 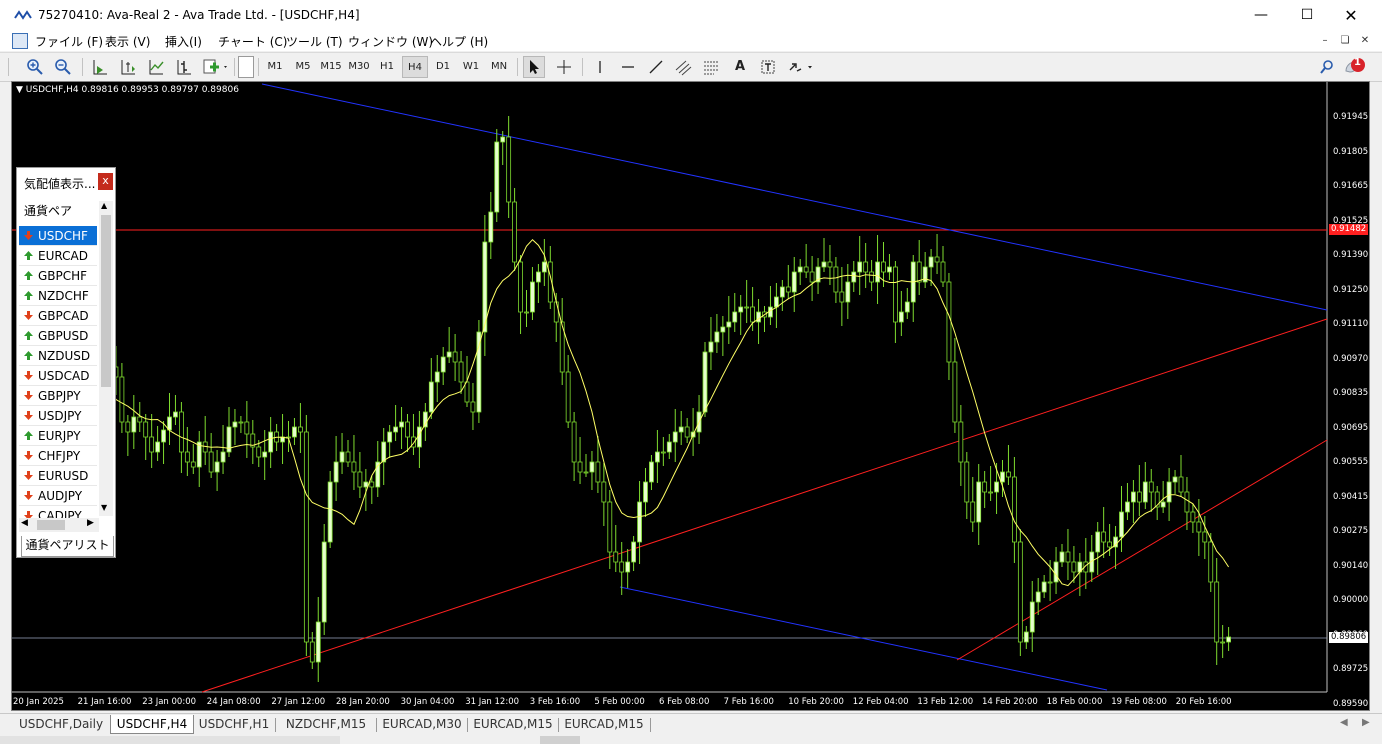 What do you see at coordinates (534, 67) in the screenshot?
I see `cursor-icon` at bounding box center [534, 67].